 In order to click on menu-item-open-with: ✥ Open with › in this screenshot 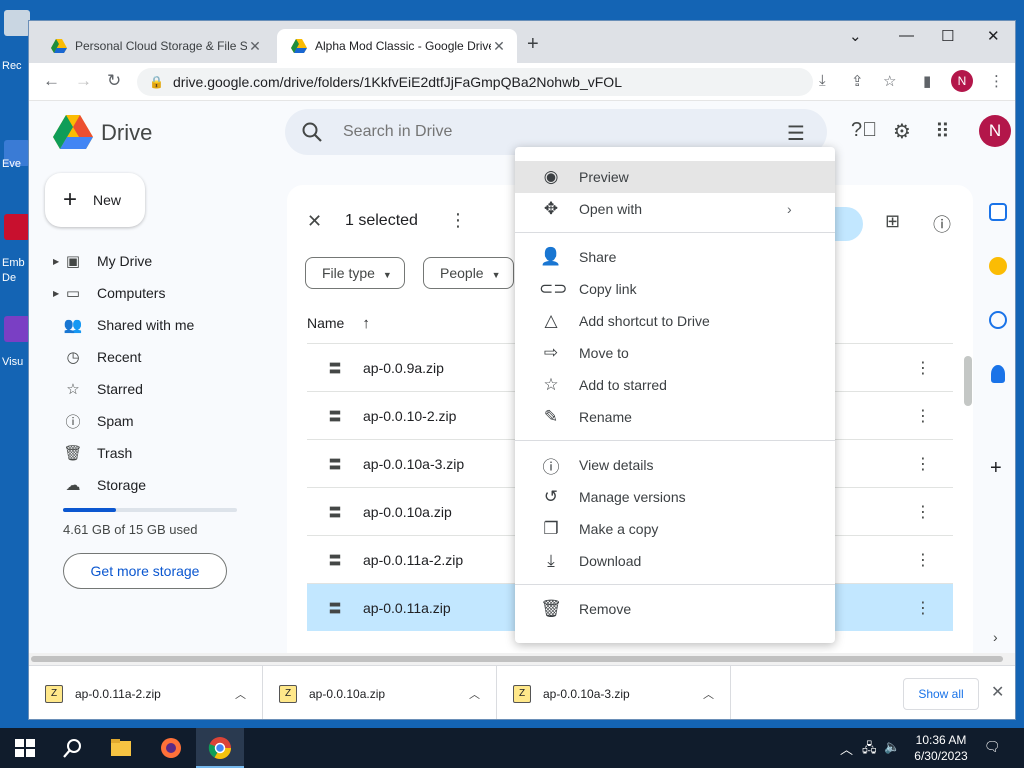, I will do `click(675, 209)`.